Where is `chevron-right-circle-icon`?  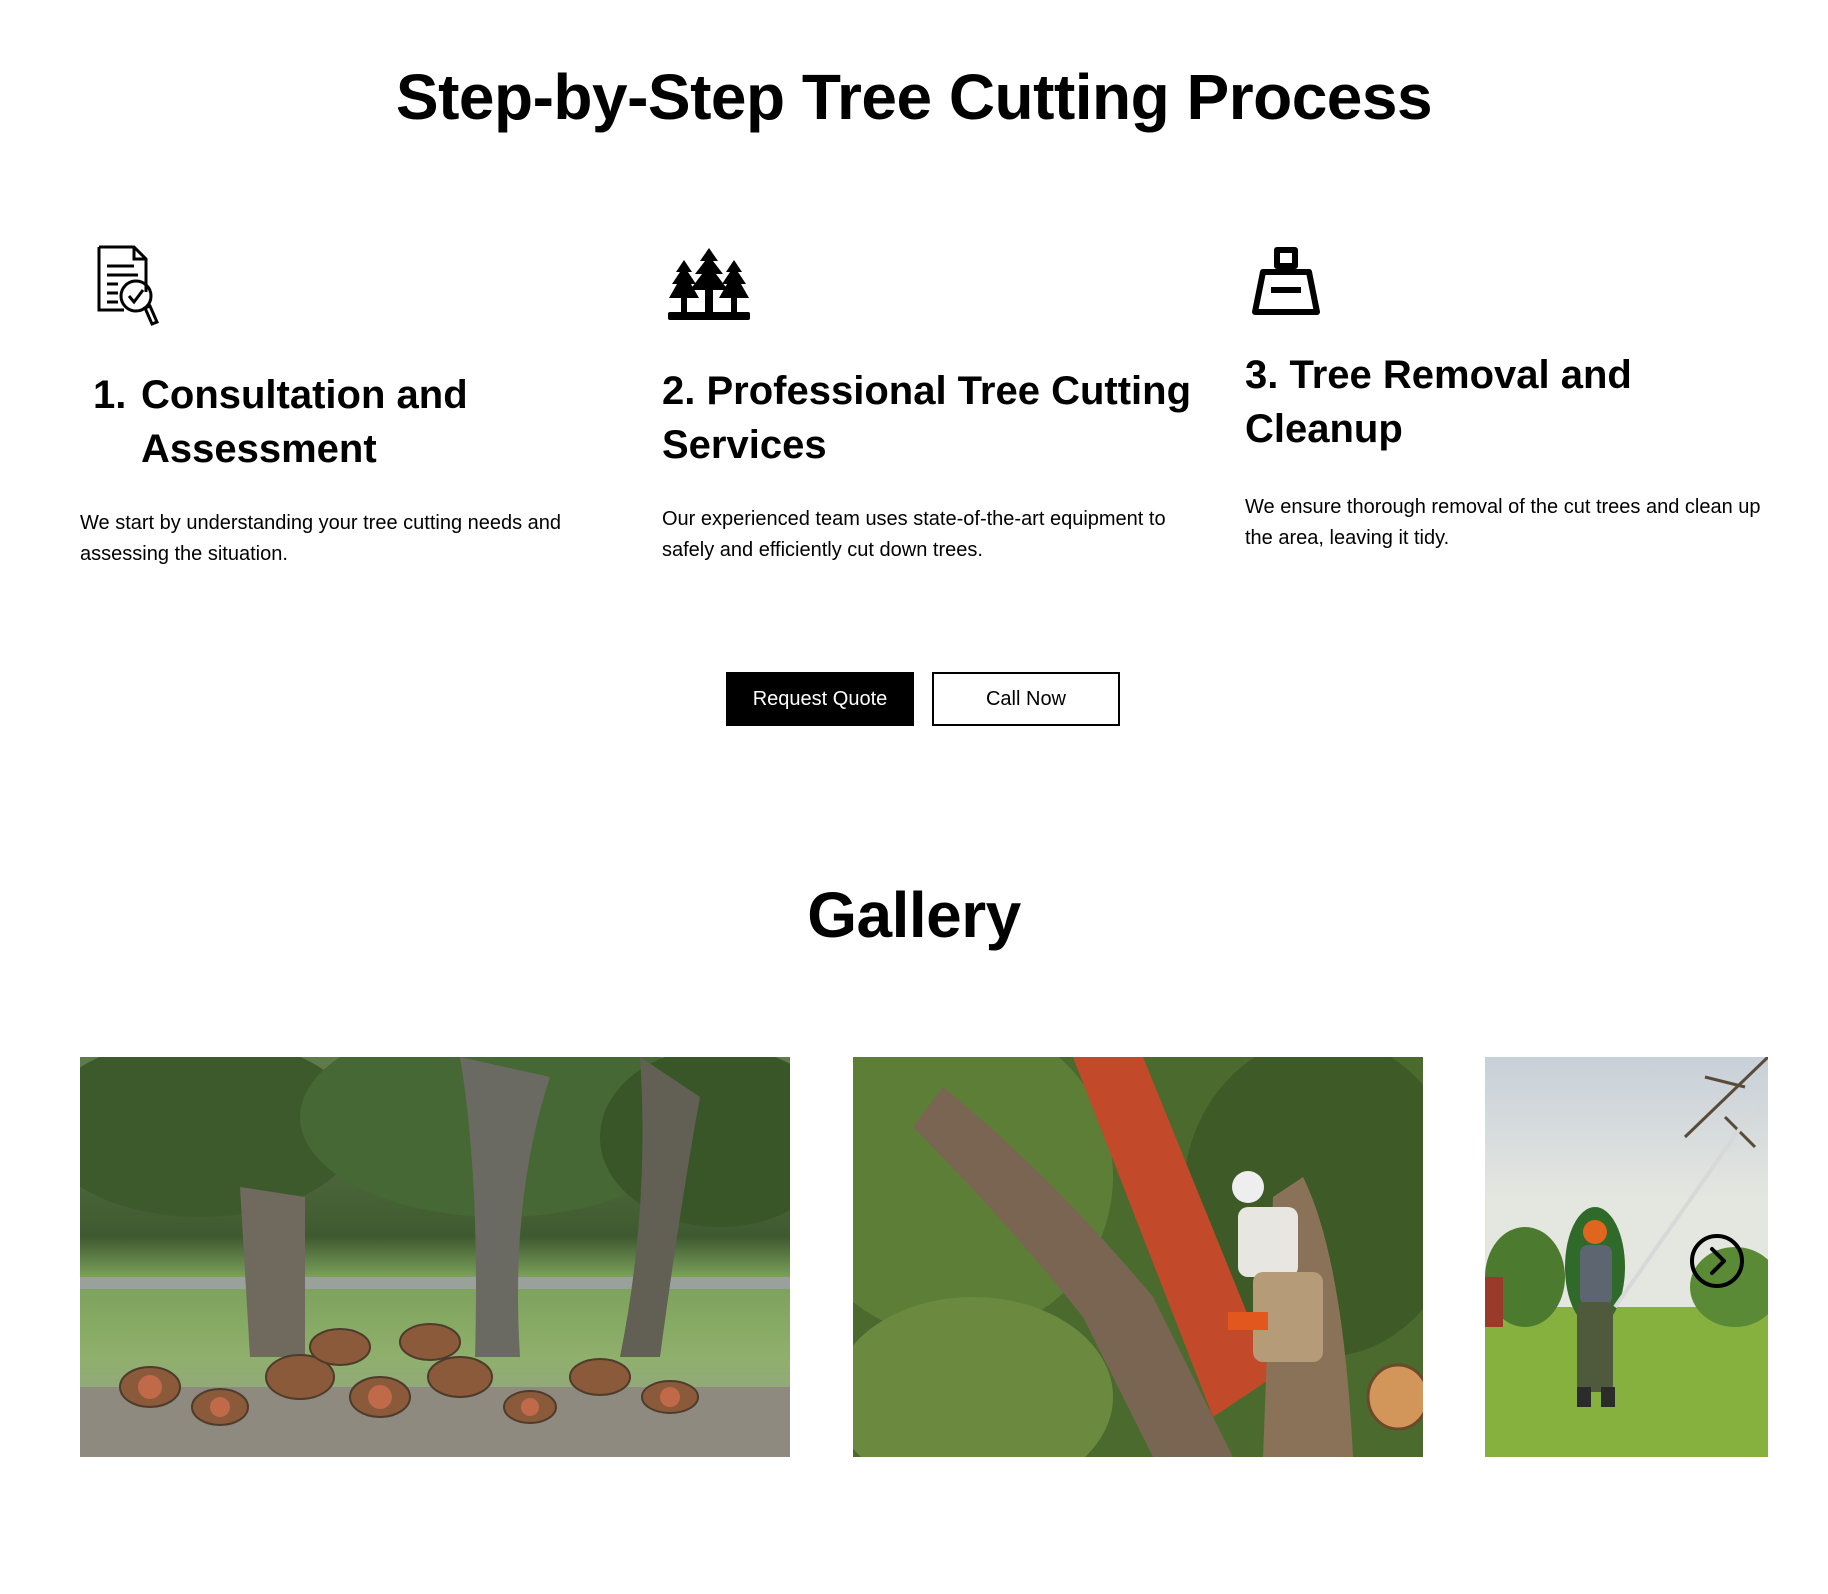
chevron-right-circle-icon is located at coordinates (1717, 1261).